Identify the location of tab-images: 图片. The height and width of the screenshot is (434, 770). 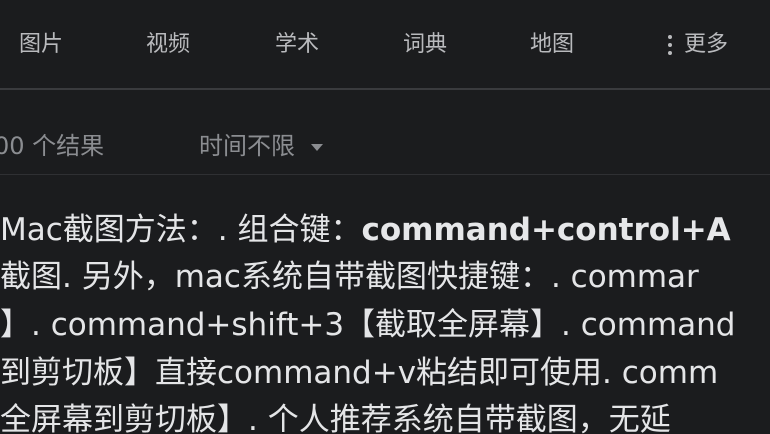
(41, 45).